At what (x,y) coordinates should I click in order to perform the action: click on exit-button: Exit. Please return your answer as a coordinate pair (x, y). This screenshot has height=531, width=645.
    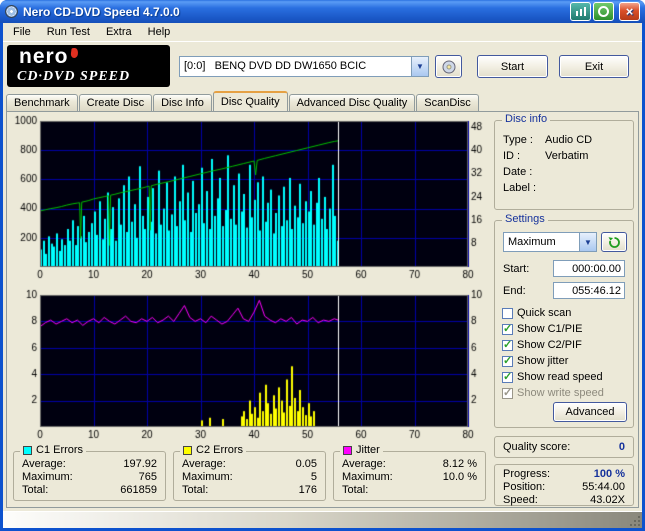
    Looking at the image, I should click on (594, 66).